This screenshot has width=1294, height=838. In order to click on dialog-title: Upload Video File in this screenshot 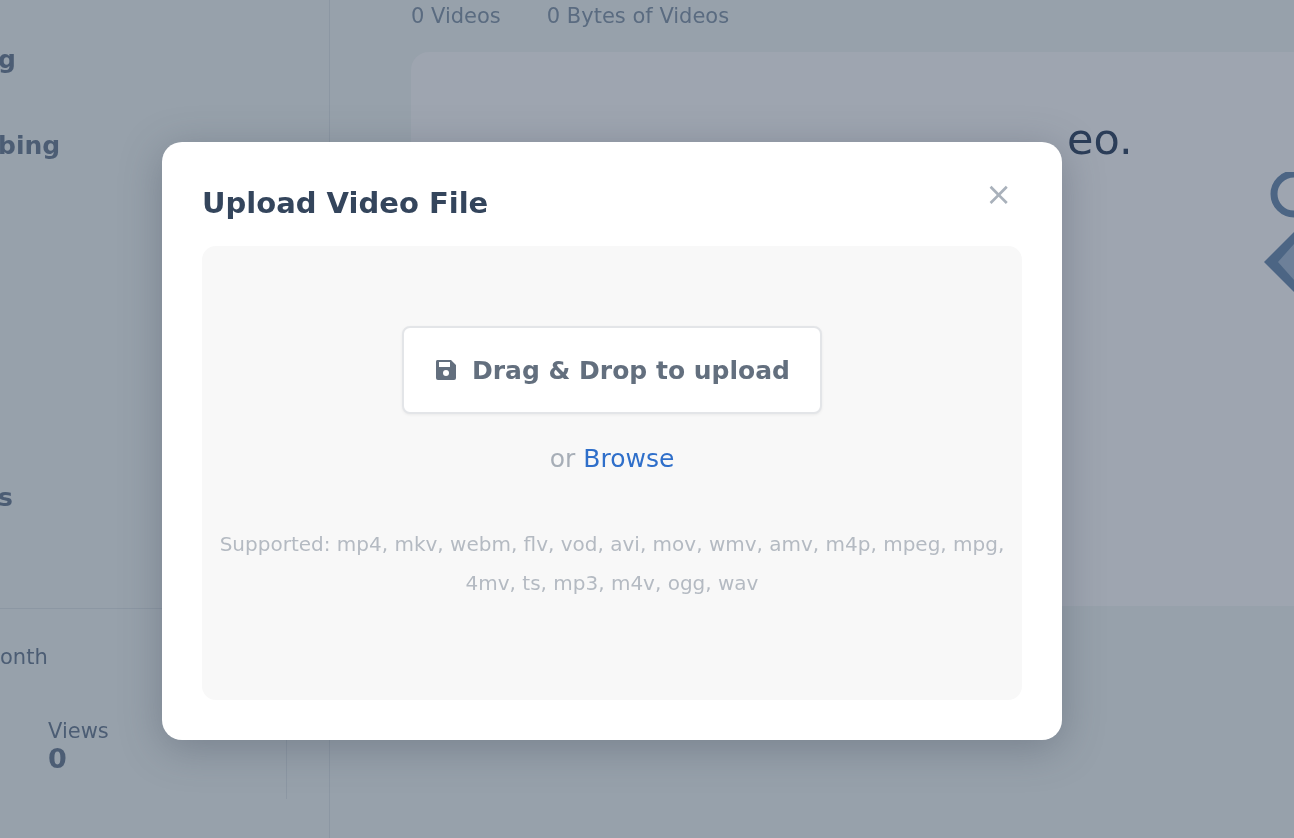, I will do `click(345, 203)`.